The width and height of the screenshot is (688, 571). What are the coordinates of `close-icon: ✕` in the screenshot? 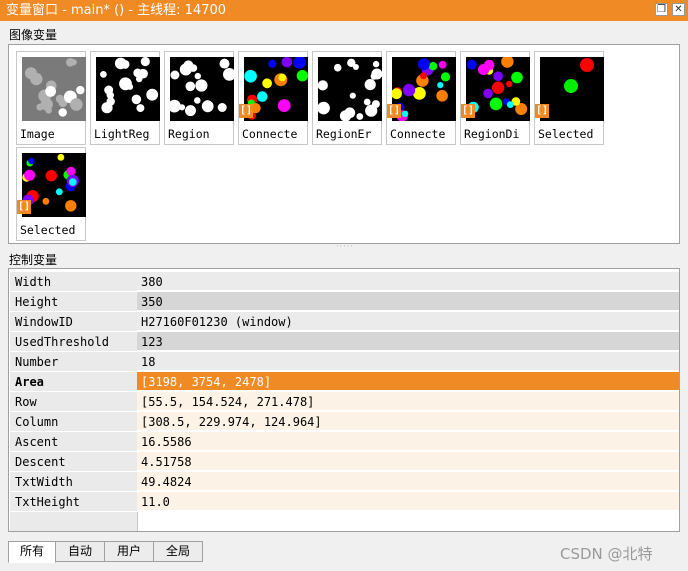 It's located at (678, 9).